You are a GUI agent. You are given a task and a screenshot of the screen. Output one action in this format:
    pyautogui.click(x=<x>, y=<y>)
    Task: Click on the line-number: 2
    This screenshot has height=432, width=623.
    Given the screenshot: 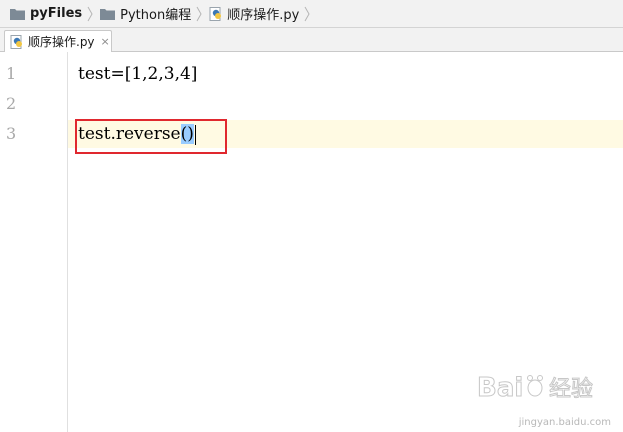 What is the action you would take?
    pyautogui.click(x=11, y=103)
    